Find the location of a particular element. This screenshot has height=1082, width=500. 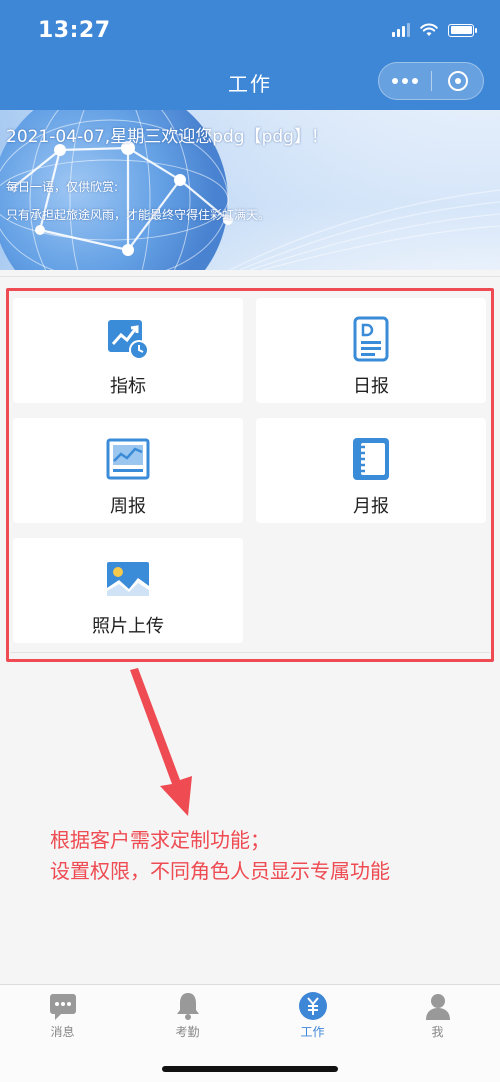

tab-me: 我 is located at coordinates (437, 1015).